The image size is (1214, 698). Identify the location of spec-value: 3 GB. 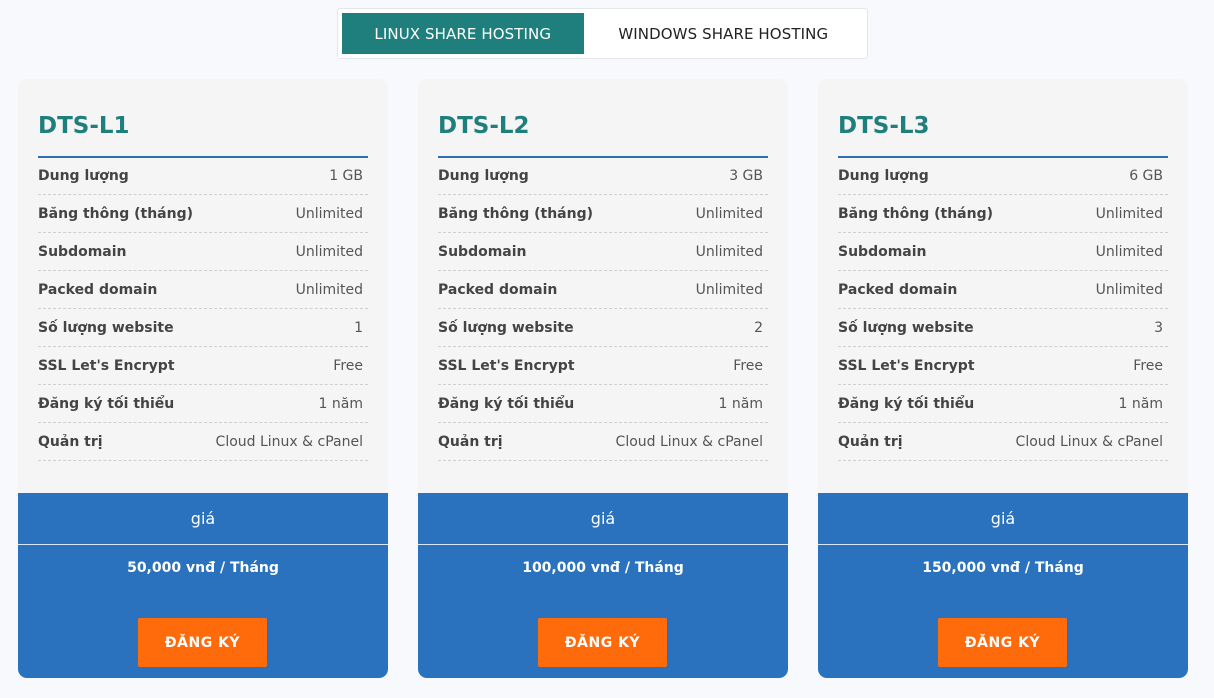
(746, 176).